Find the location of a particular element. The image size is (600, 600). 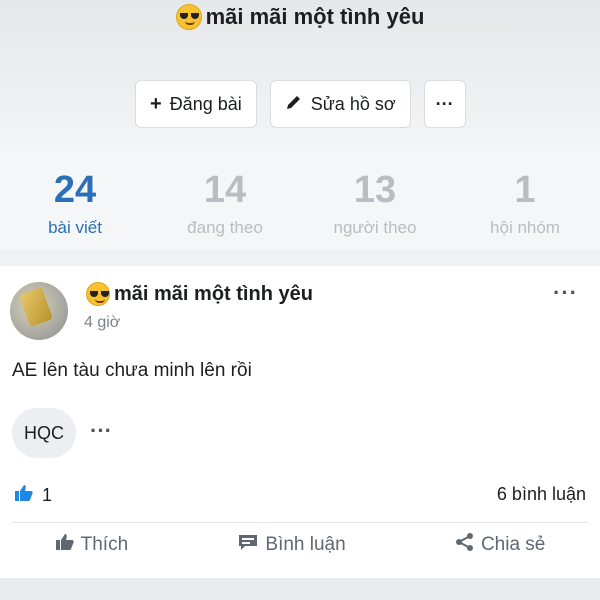

stat-label: bài viết is located at coordinates (75, 227).